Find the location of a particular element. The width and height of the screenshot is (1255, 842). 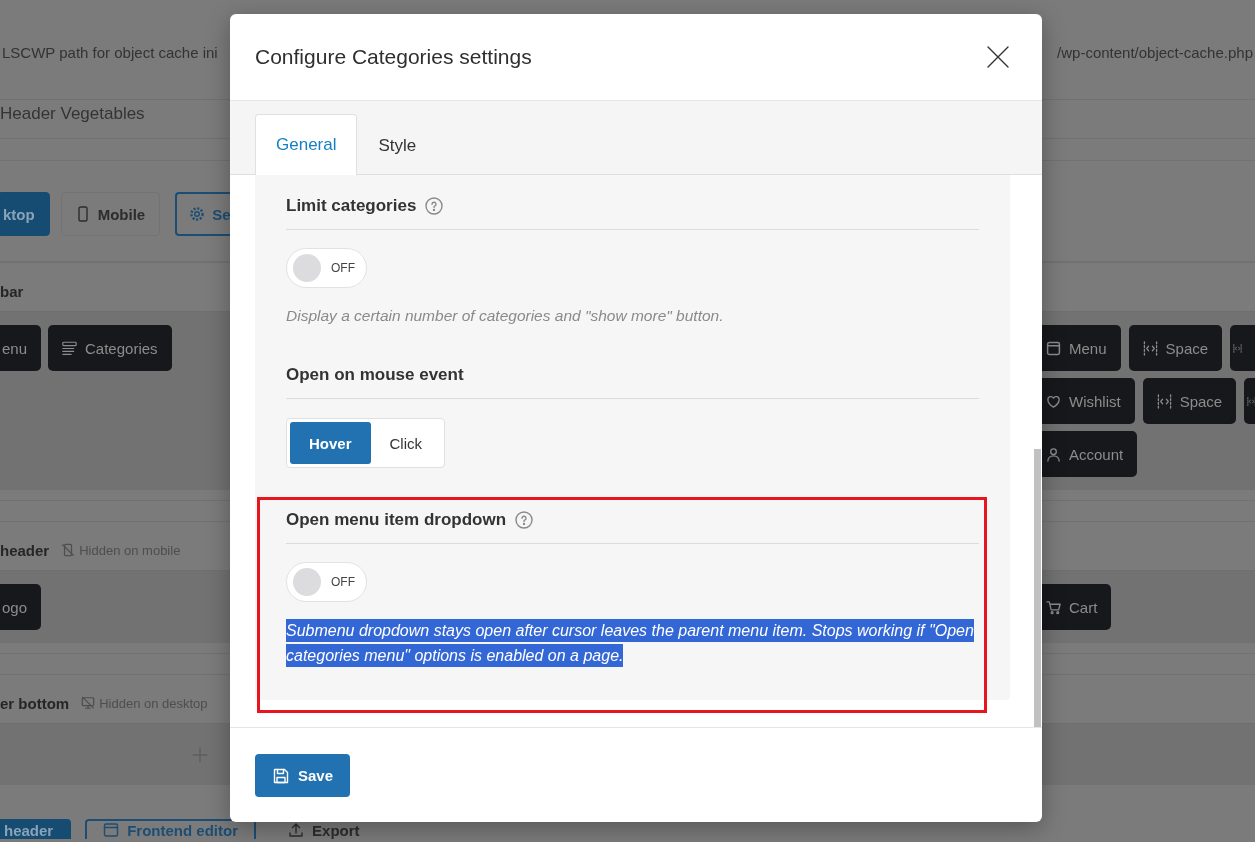

builder-element: ogo is located at coordinates (21, 607).